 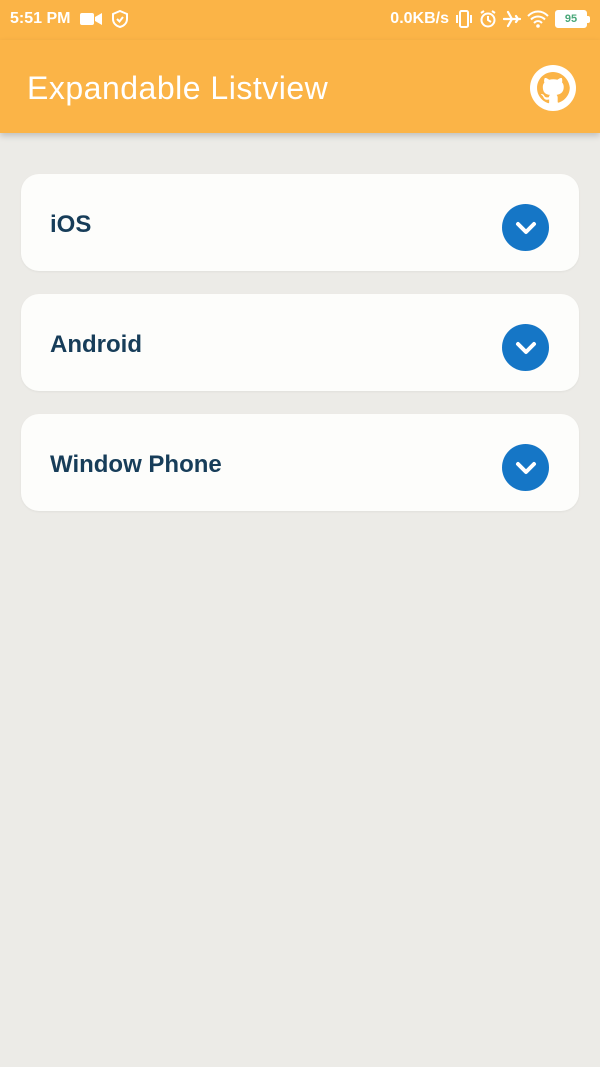 I want to click on wifi-icon, so click(x=538, y=19).